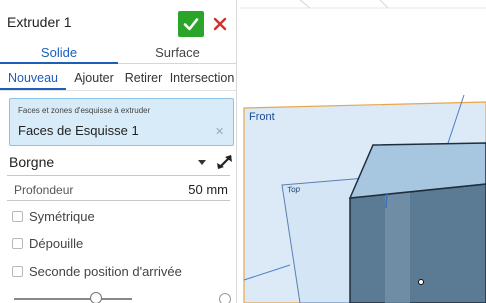 Image resolution: width=486 pixels, height=303 pixels. Describe the element at coordinates (417, 243) in the screenshot. I see `extruded-body-front-face` at that location.